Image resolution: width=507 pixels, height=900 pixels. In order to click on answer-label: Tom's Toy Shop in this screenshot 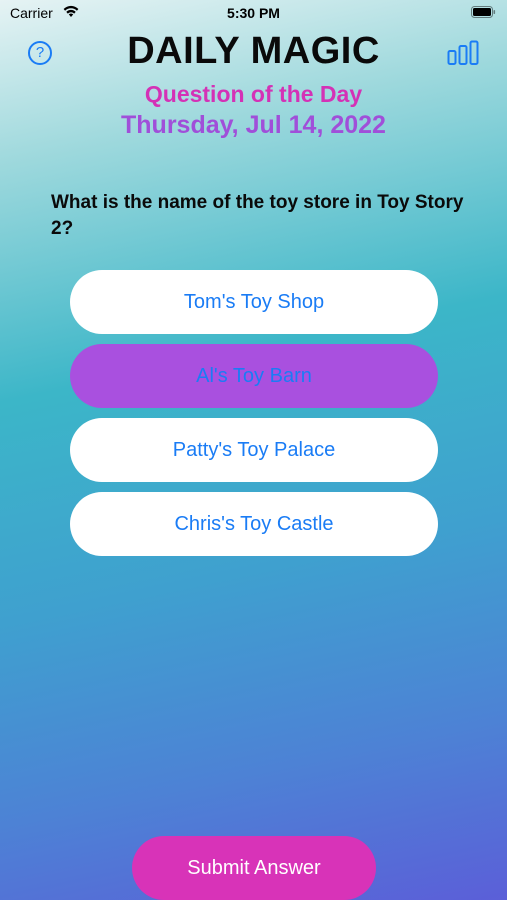, I will do `click(254, 302)`.